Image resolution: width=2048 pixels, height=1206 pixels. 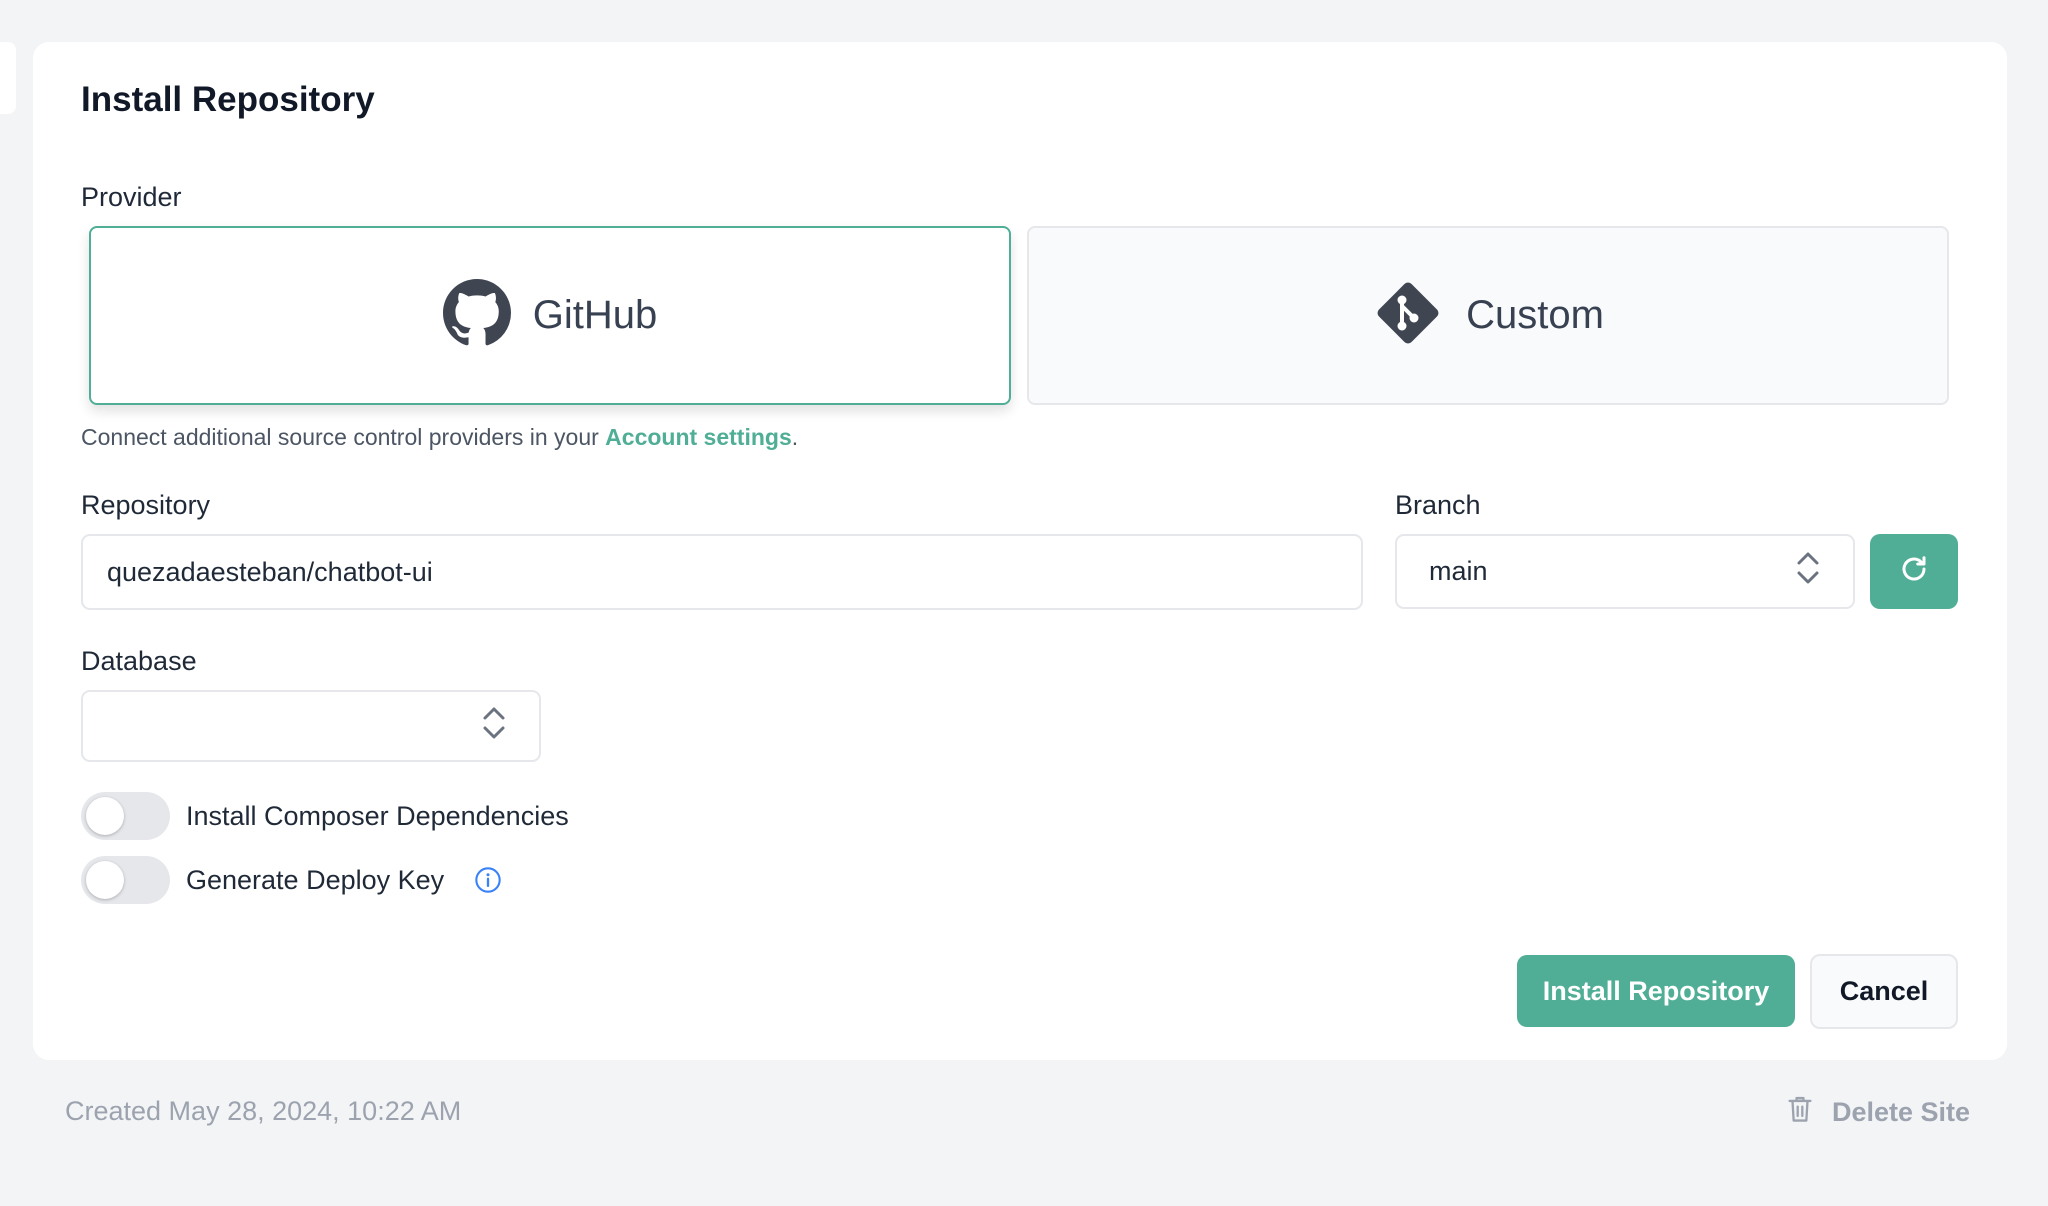 I want to click on delete-site-button: Delete Site, so click(x=1878, y=1112).